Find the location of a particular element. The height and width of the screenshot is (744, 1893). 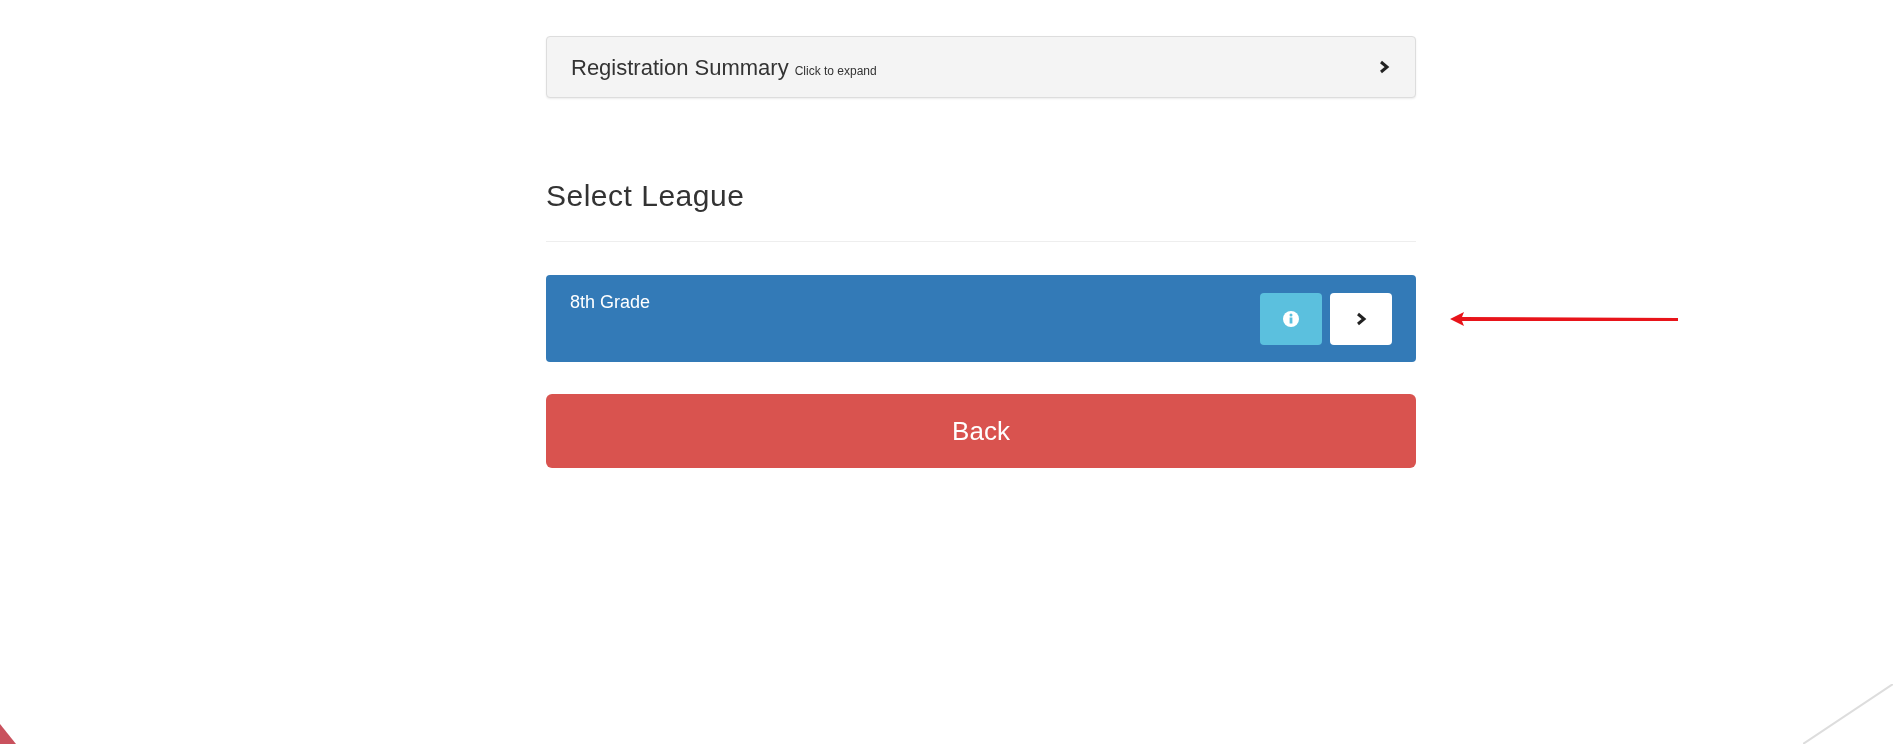

back-button: Back is located at coordinates (981, 431).